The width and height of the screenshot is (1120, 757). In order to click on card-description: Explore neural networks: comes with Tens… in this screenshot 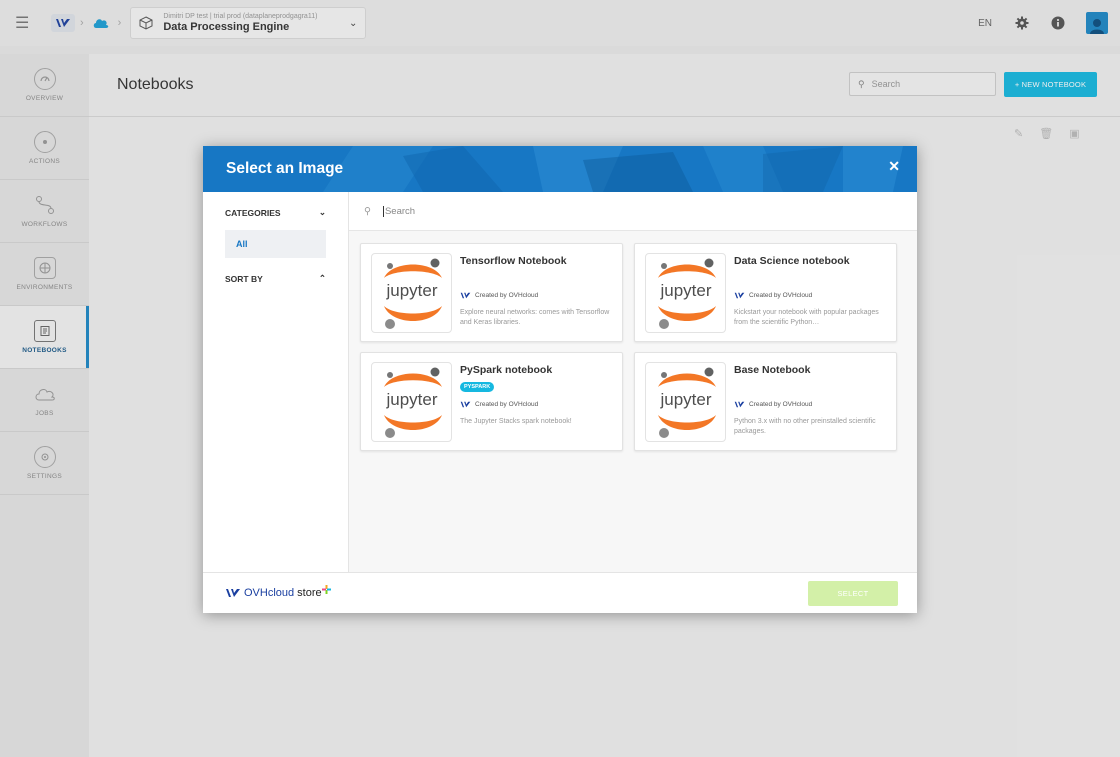, I will do `click(535, 318)`.